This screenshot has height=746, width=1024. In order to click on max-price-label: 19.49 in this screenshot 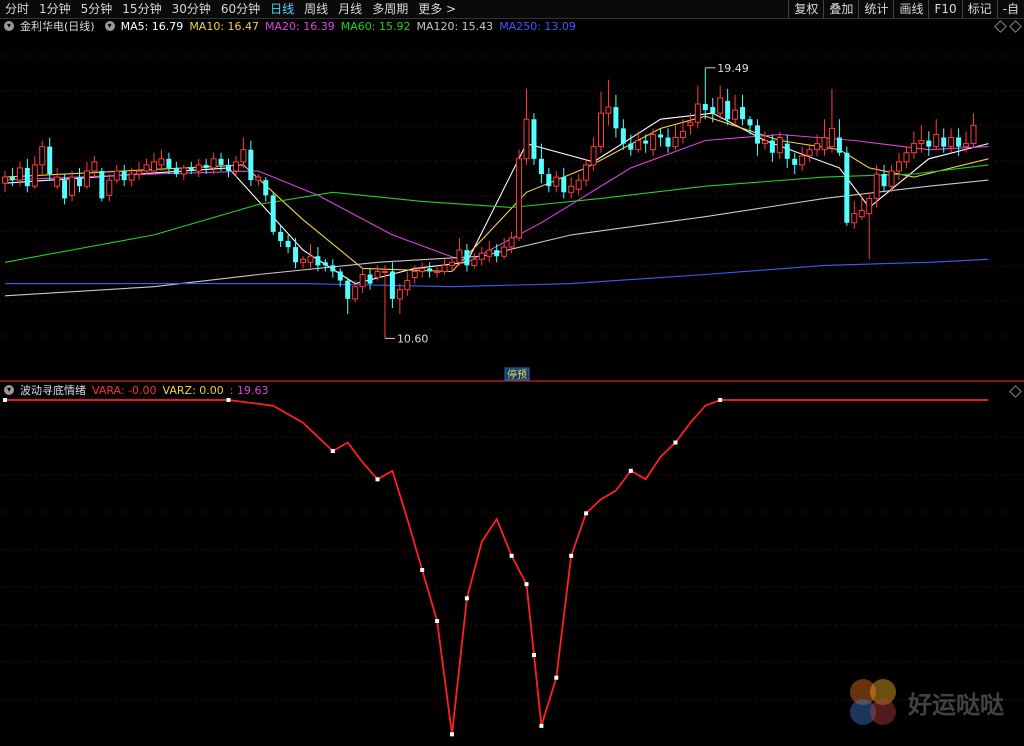, I will do `click(733, 68)`.